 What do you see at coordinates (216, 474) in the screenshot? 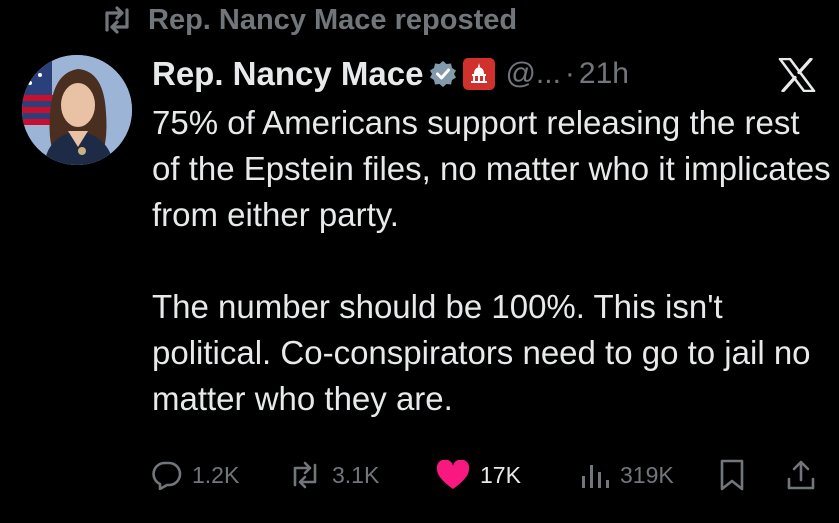
I see `reply-count: 1.2K` at bounding box center [216, 474].